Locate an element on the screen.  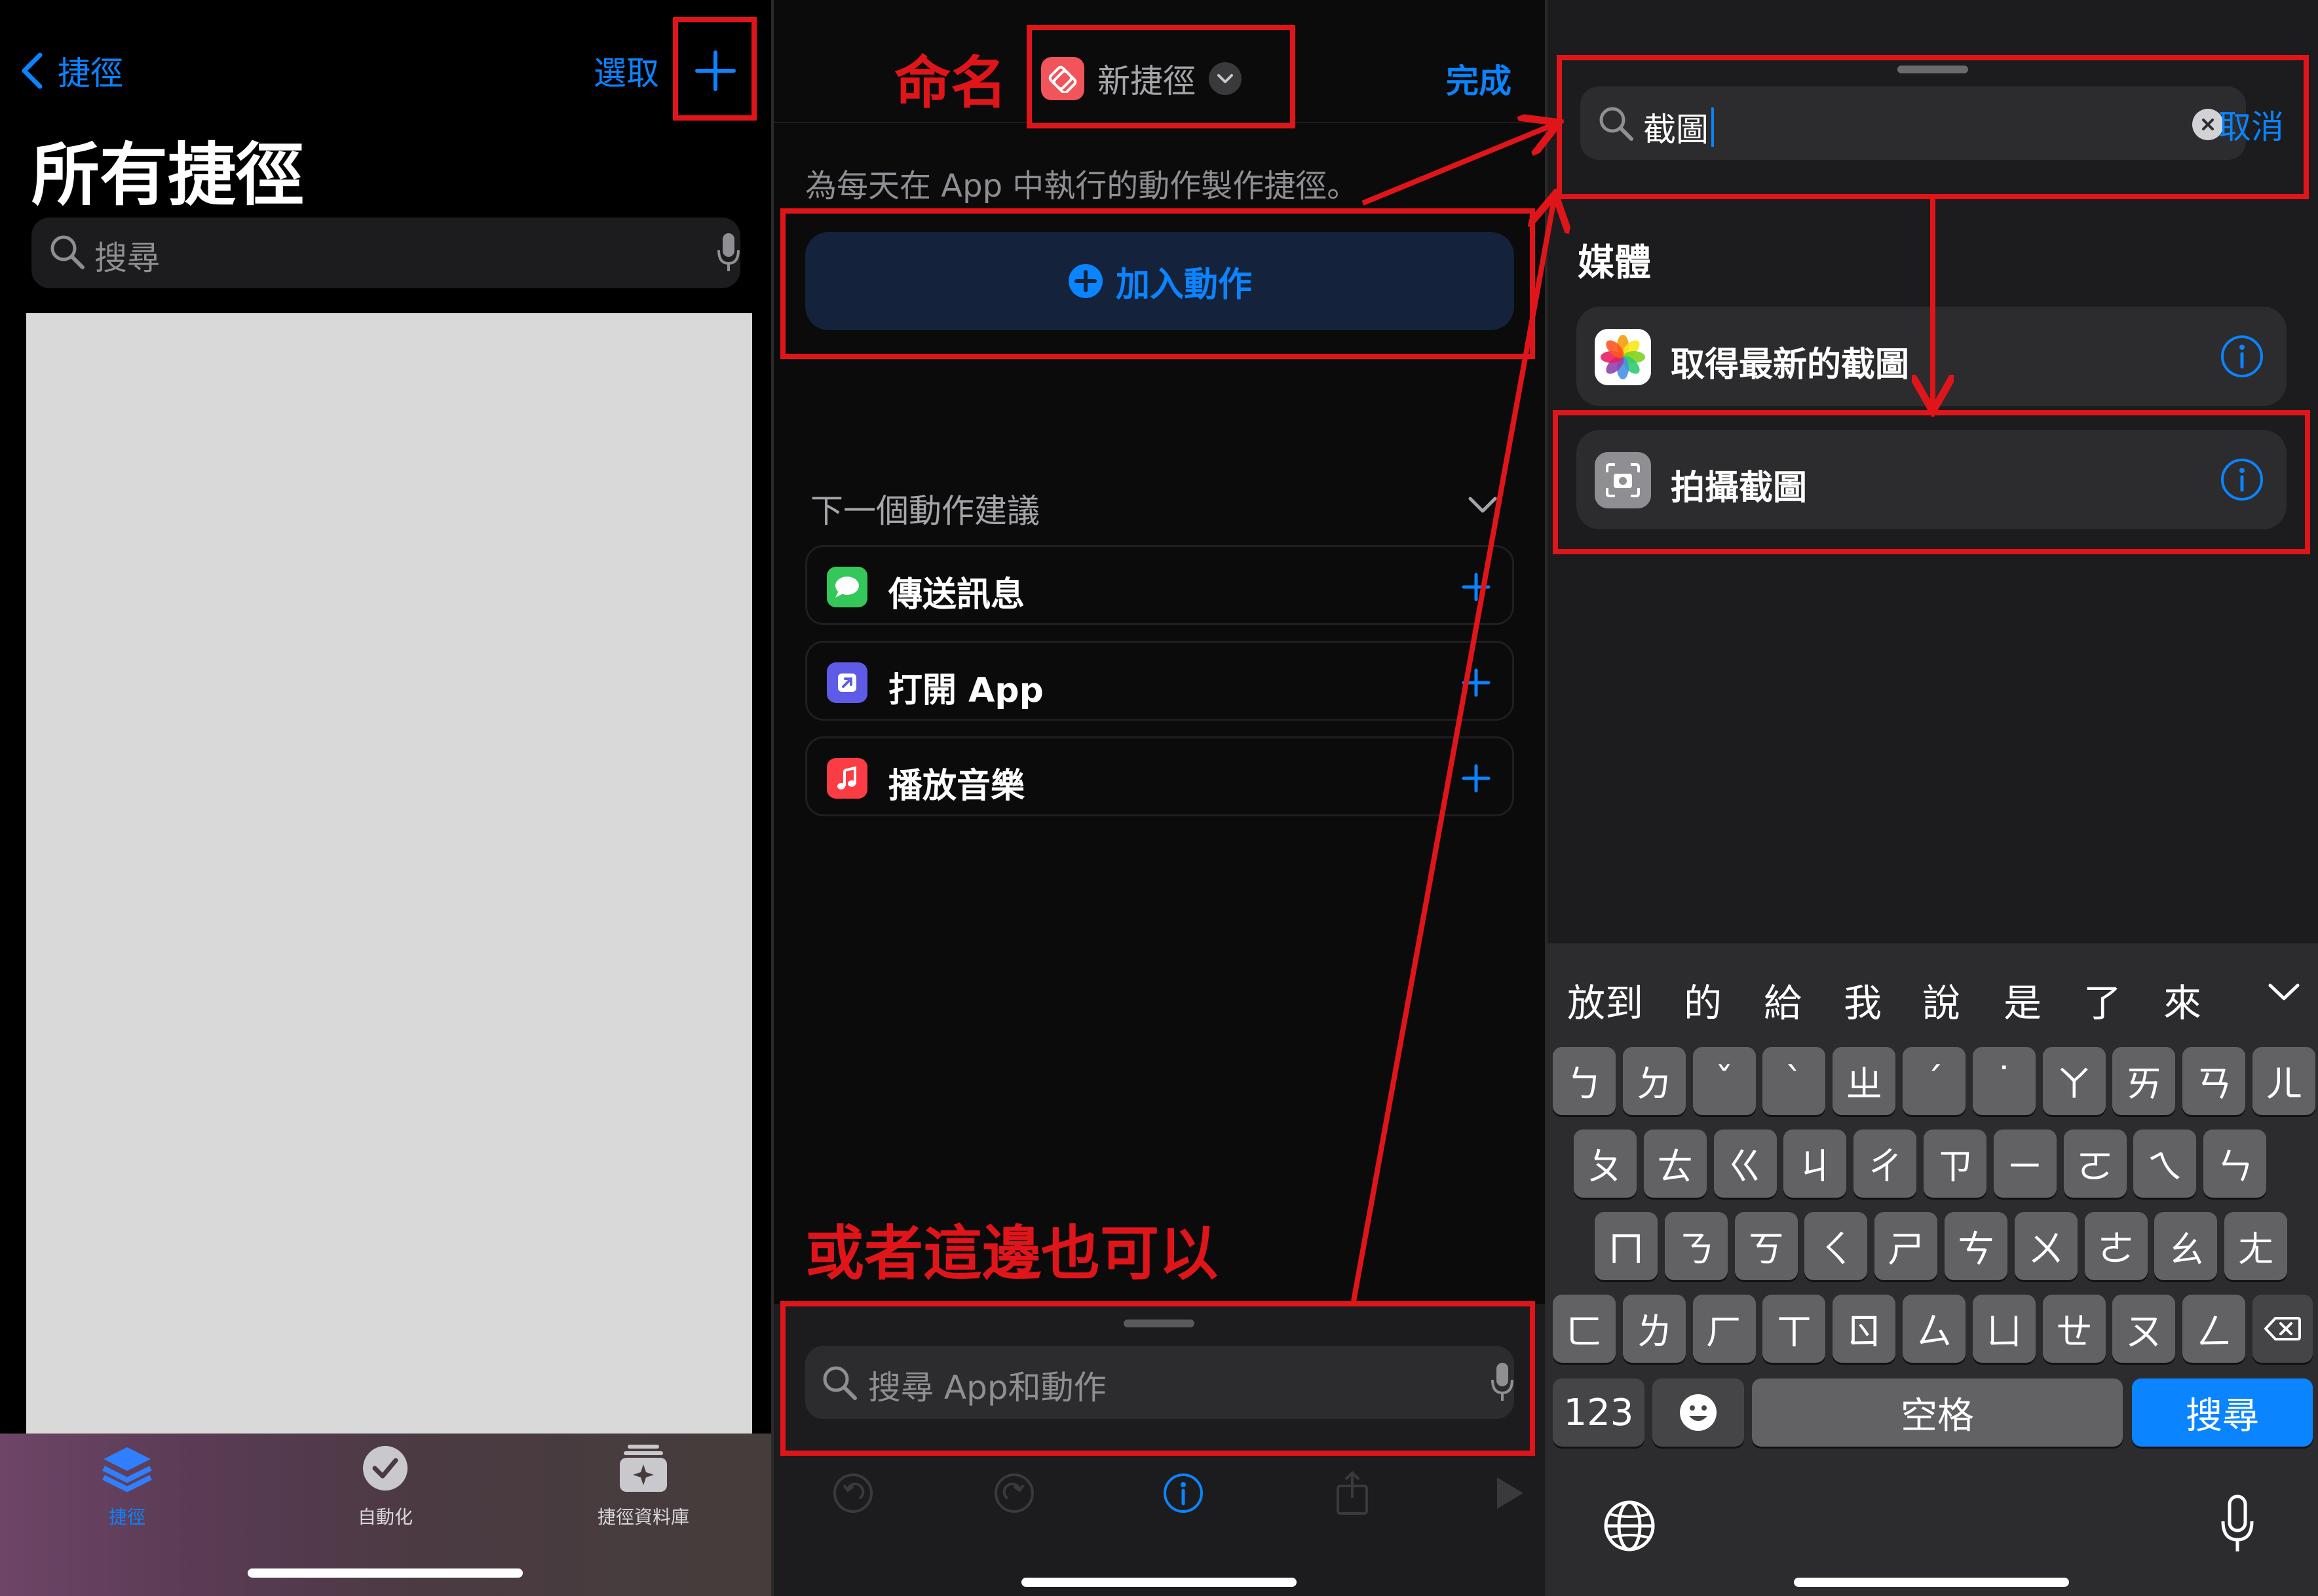
result-get-latest-screenshot: 取得最新的截圖 is located at coordinates (1931, 356).